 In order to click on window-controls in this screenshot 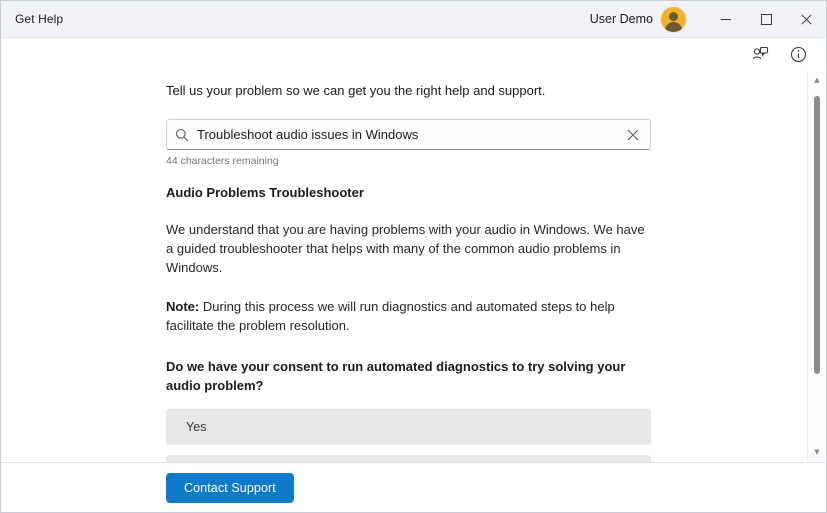, I will do `click(766, 19)`.